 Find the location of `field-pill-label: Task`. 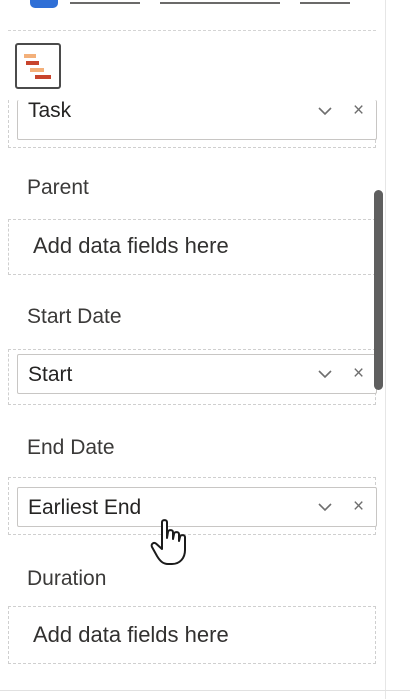

field-pill-label: Task is located at coordinates (50, 110).